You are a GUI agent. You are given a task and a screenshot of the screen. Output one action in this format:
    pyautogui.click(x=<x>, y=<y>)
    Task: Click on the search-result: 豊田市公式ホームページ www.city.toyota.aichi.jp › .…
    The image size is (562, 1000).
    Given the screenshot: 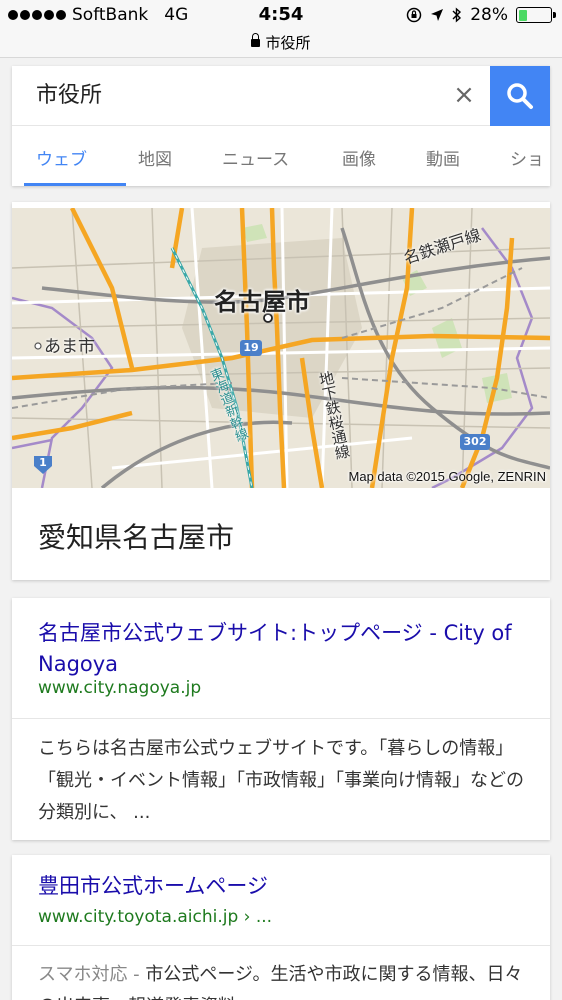 What is the action you would take?
    pyautogui.click(x=281, y=927)
    